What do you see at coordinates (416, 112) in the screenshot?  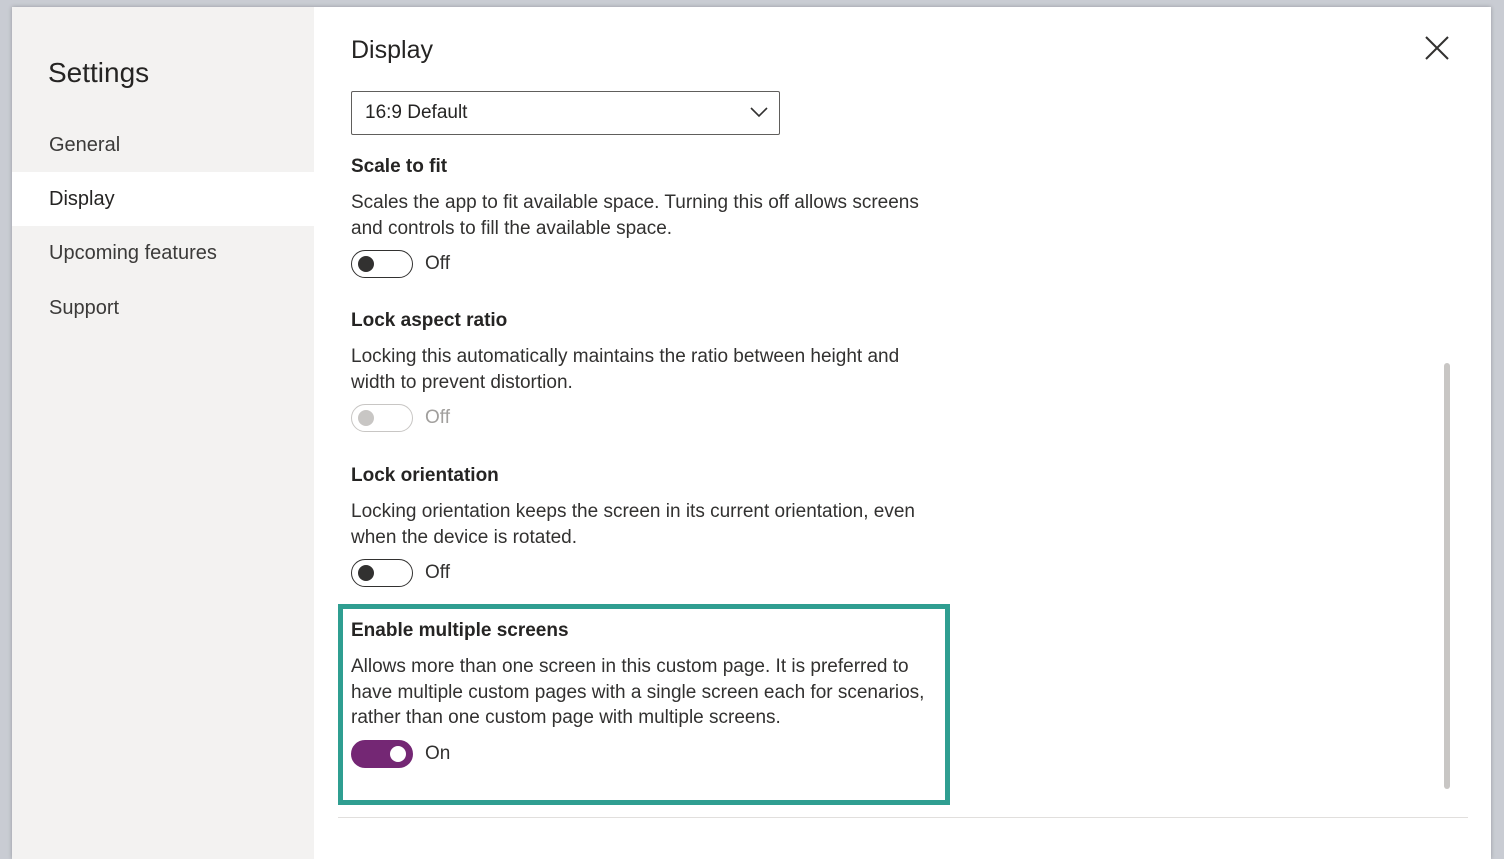 I see `dropdown-selected-value: 16:9 Default` at bounding box center [416, 112].